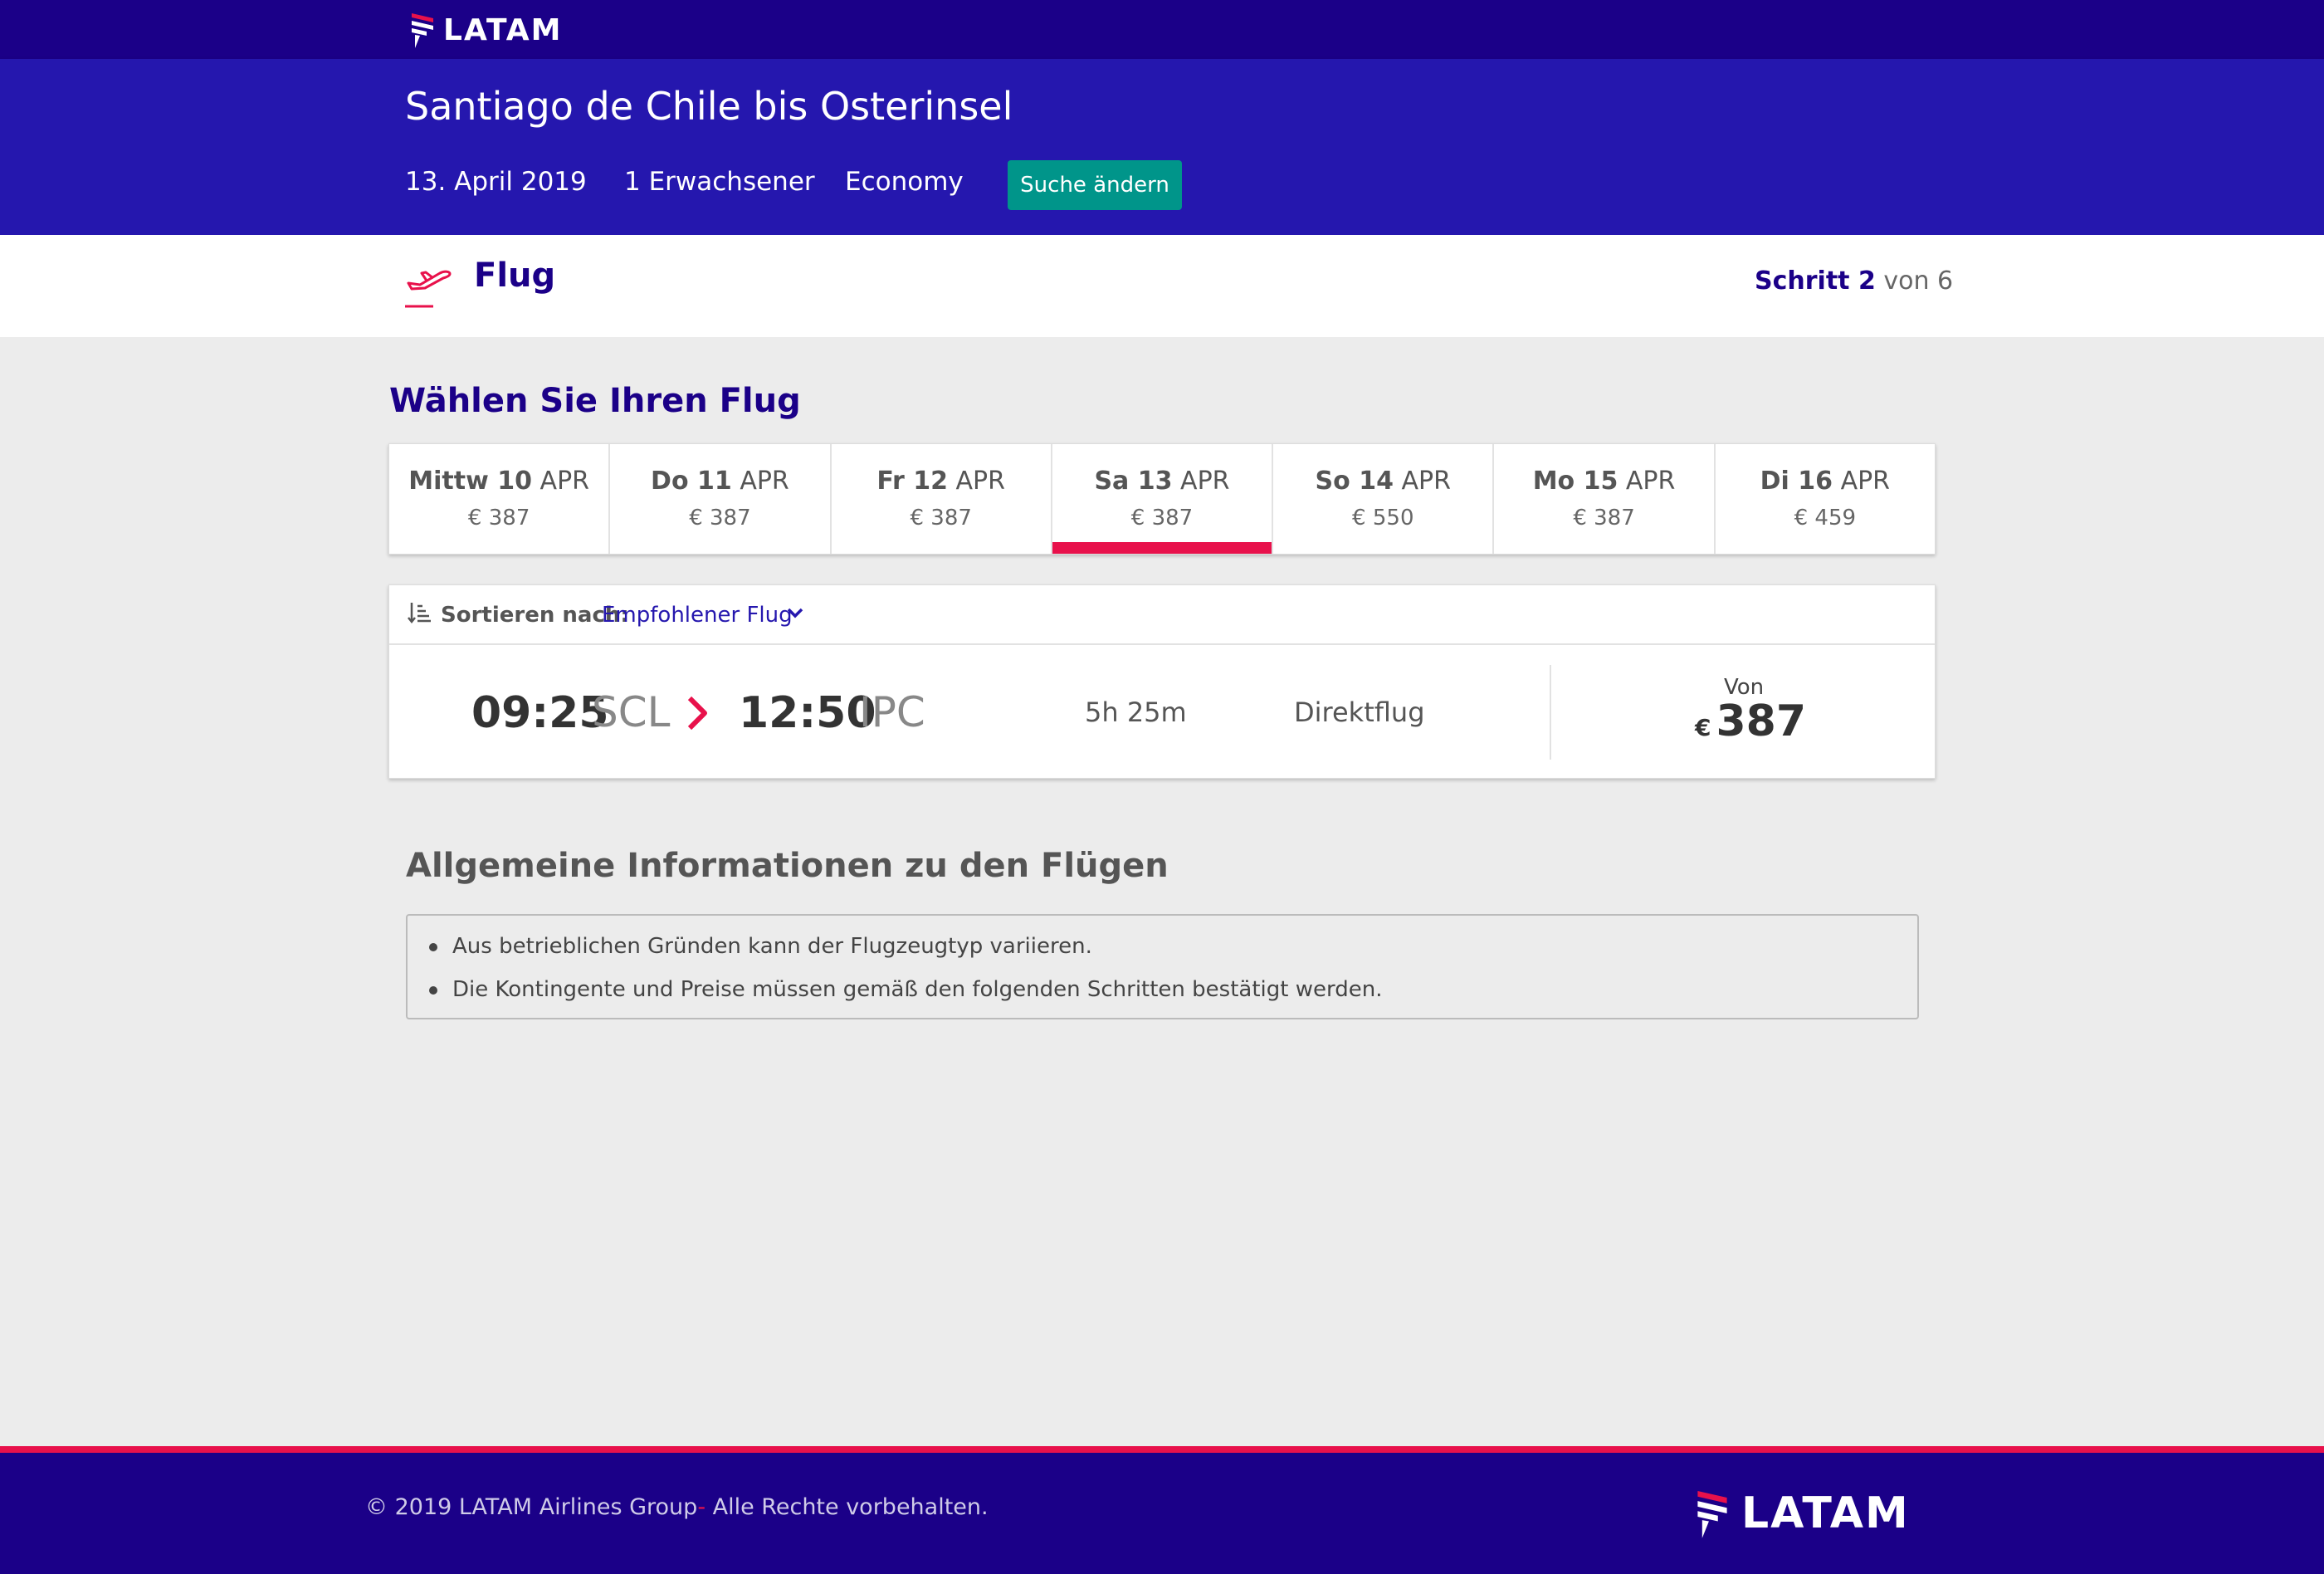 The height and width of the screenshot is (1574, 2324). I want to click on date-tab-day: Sa 13 APR, so click(1162, 481).